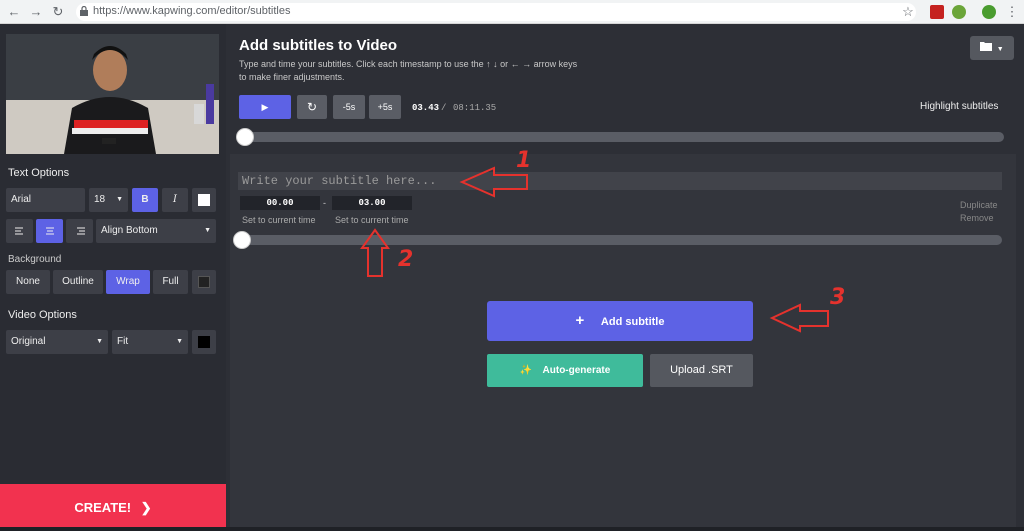 The width and height of the screenshot is (1024, 531). Describe the element at coordinates (594, 249) in the screenshot. I see `annotation-layer` at that location.